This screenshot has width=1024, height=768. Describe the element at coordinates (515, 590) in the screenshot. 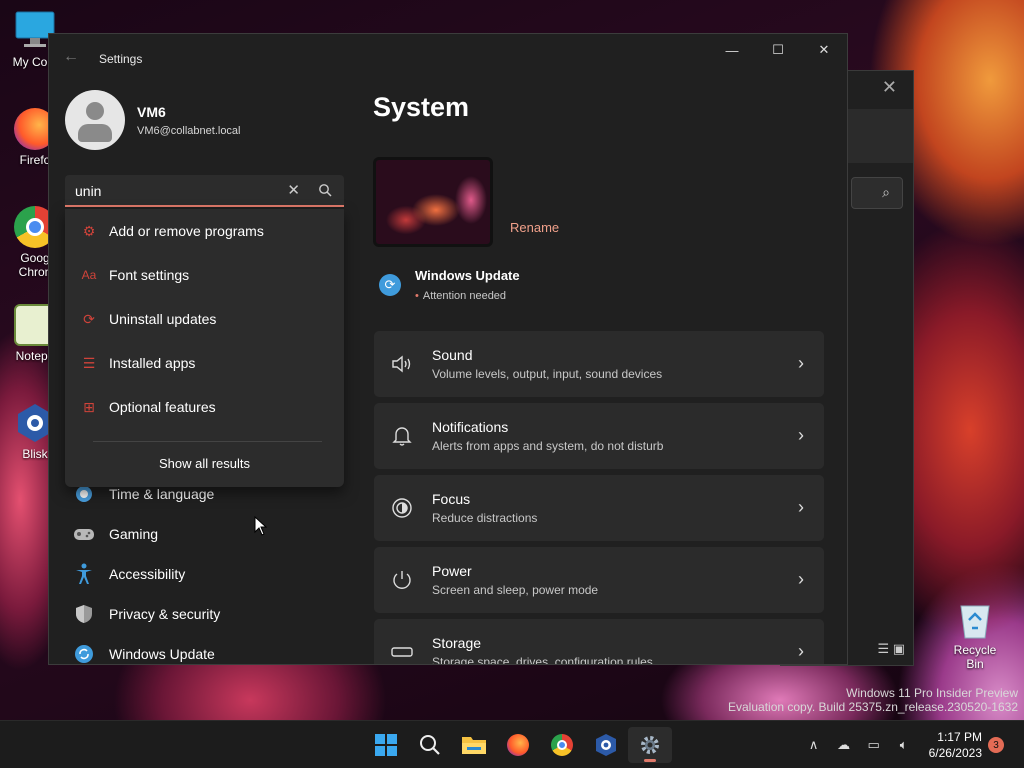

I see `card-subtitle: Screen and sleep, power mode` at that location.